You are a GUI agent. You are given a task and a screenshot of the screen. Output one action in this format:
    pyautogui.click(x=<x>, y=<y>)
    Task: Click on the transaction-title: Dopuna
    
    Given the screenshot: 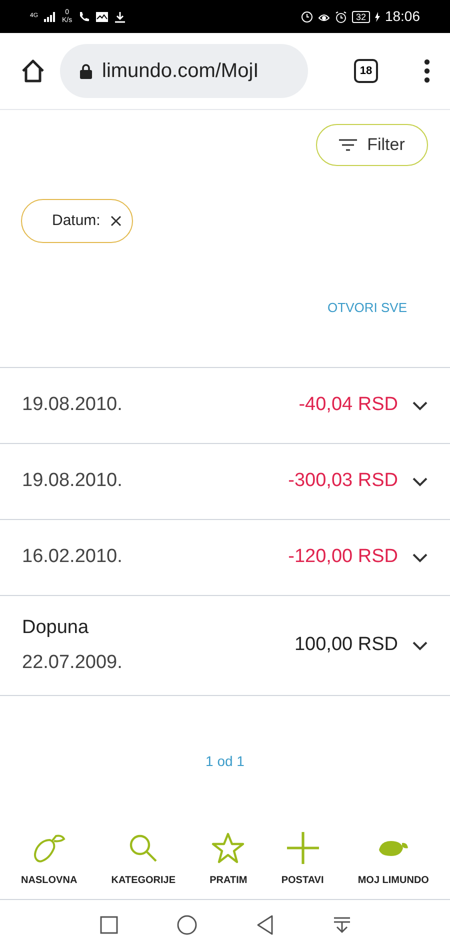 What is the action you would take?
    pyautogui.click(x=56, y=628)
    